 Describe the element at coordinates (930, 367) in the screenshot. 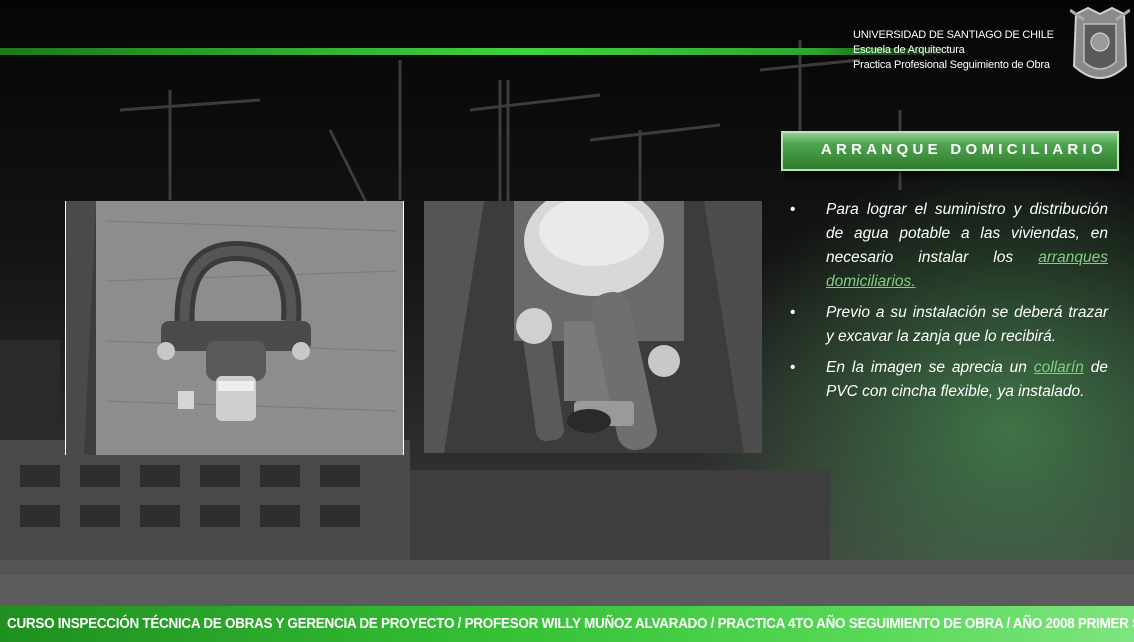

I see `bullet-text: En la imagen se aprecia un` at that location.